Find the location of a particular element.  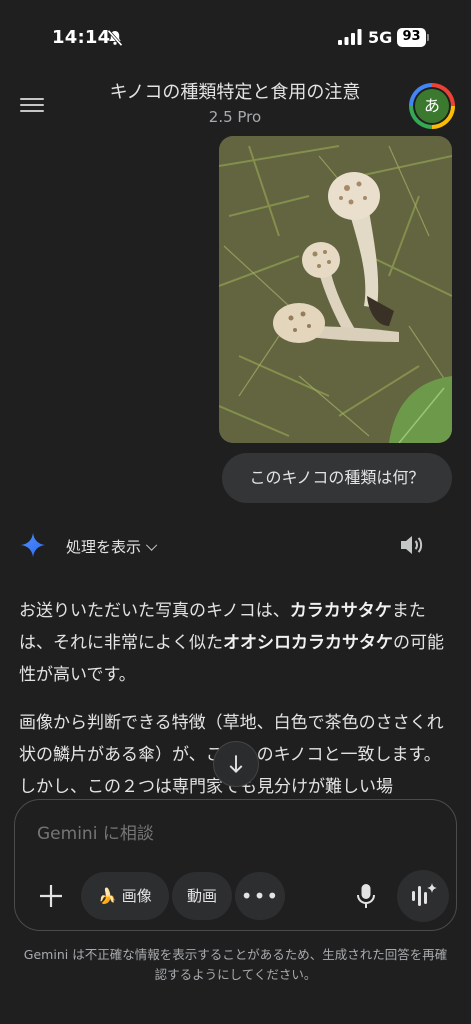

status-bar: 14:14 5G 93 is located at coordinates (235, 36).